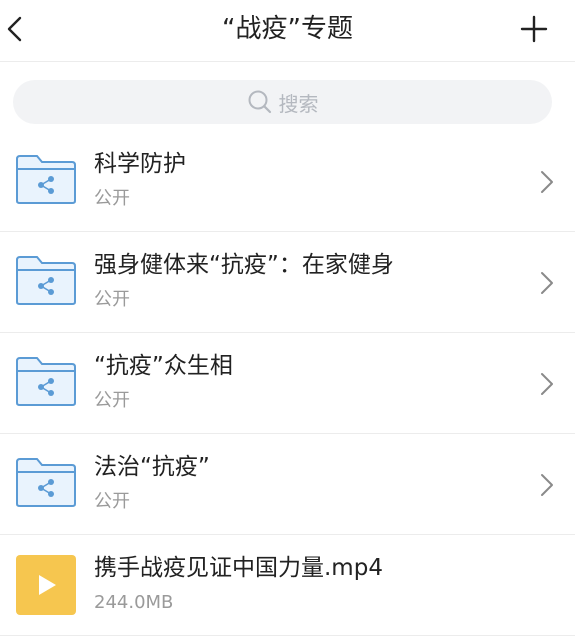 Image resolution: width=575 pixels, height=637 pixels. What do you see at coordinates (152, 467) in the screenshot?
I see `item-name: 法治“抗疫”` at bounding box center [152, 467].